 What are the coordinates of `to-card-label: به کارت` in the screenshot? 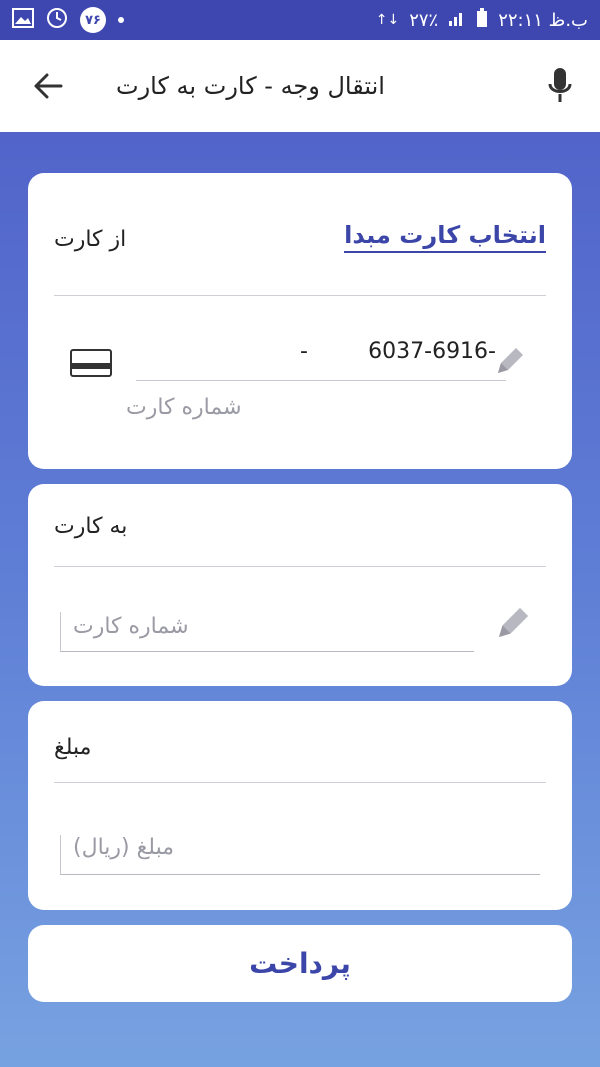 It's located at (91, 526).